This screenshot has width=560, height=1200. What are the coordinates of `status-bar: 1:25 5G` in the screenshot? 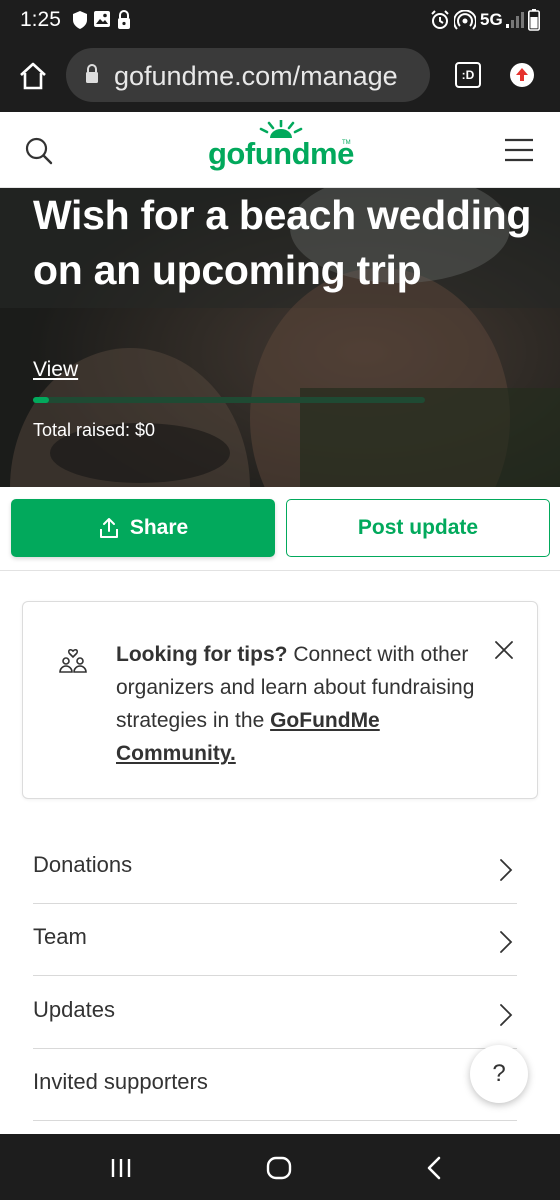 It's located at (280, 20).